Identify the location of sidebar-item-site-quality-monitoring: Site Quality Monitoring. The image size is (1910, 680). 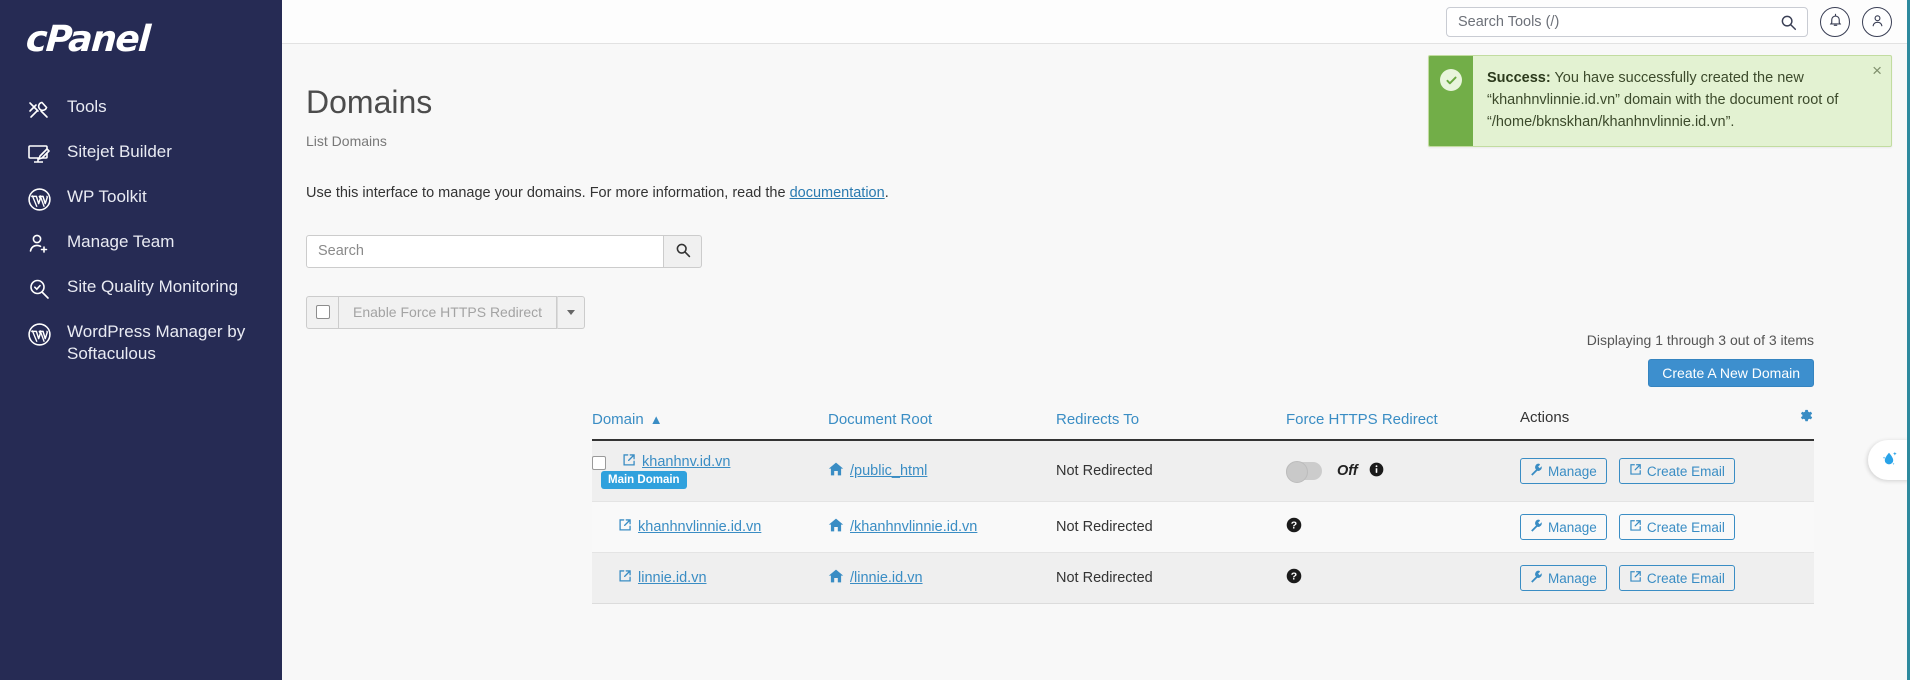
(141, 288).